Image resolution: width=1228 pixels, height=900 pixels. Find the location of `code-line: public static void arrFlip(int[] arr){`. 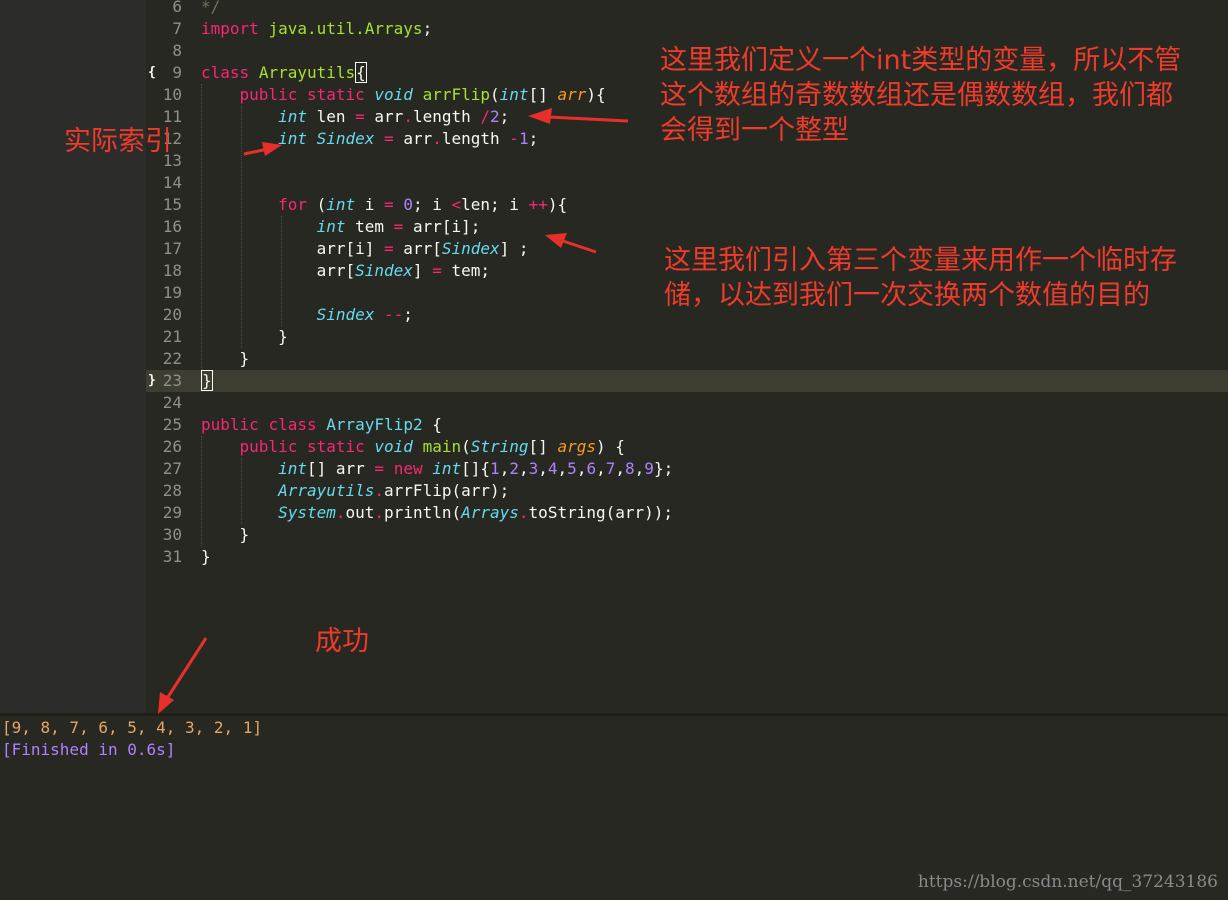

code-line: public static void arrFlip(int[] arr){ is located at coordinates (422, 94).